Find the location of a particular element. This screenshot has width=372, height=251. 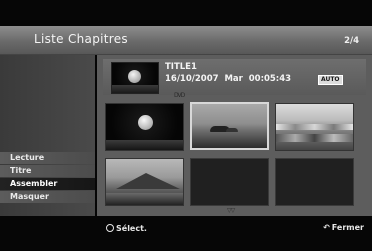

rock-shape is located at coordinates (232, 130).